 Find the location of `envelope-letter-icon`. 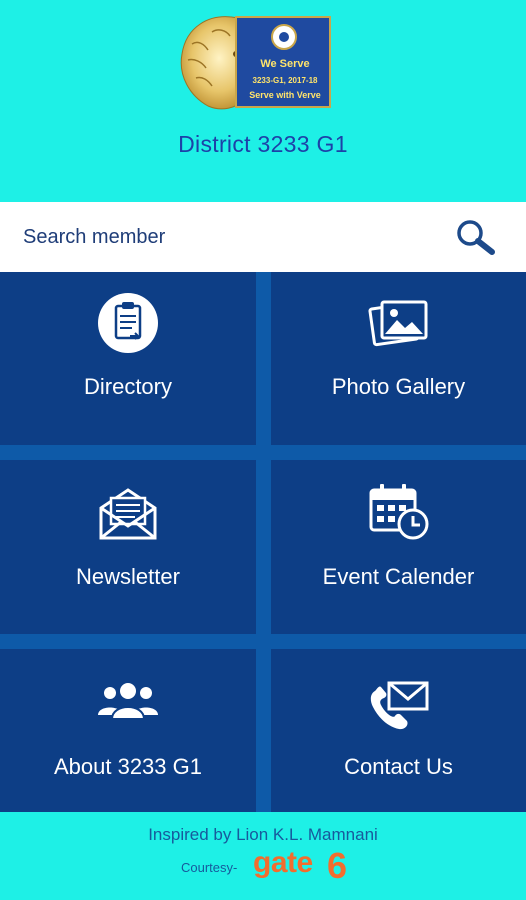

envelope-letter-icon is located at coordinates (128, 514).